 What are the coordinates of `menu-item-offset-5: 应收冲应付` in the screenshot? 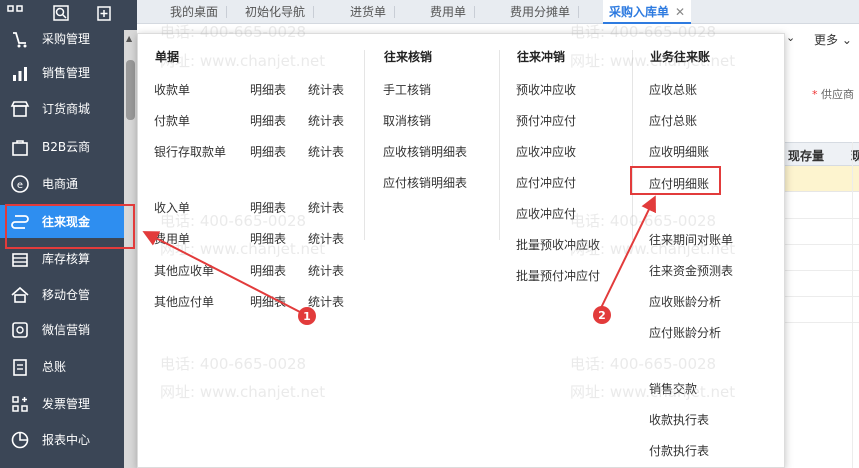 It's located at (546, 213).